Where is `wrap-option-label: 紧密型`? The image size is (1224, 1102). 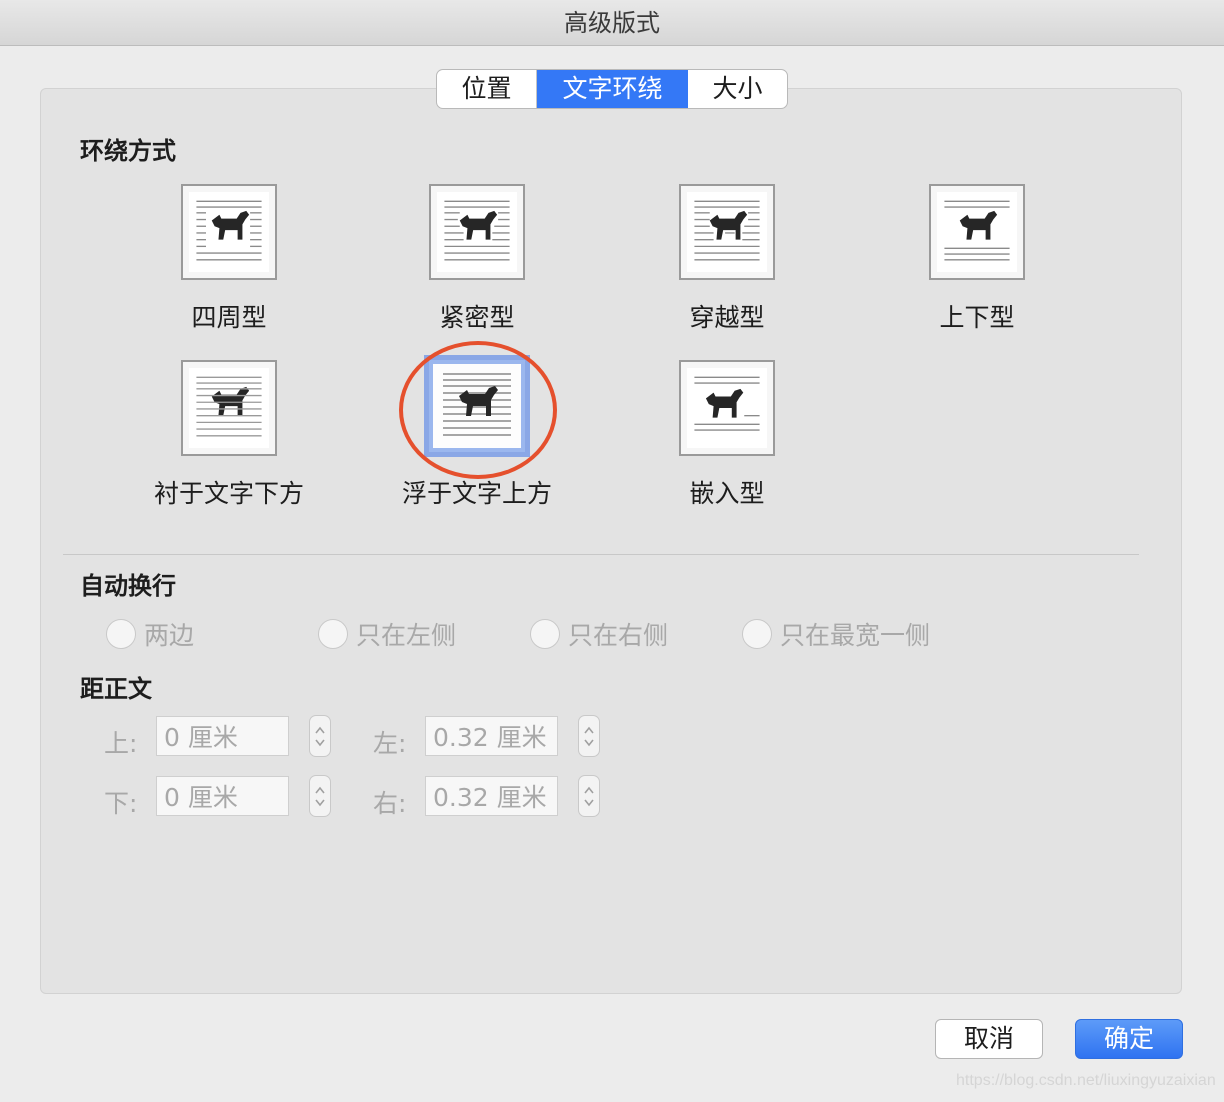 wrap-option-label: 紧密型 is located at coordinates (477, 317).